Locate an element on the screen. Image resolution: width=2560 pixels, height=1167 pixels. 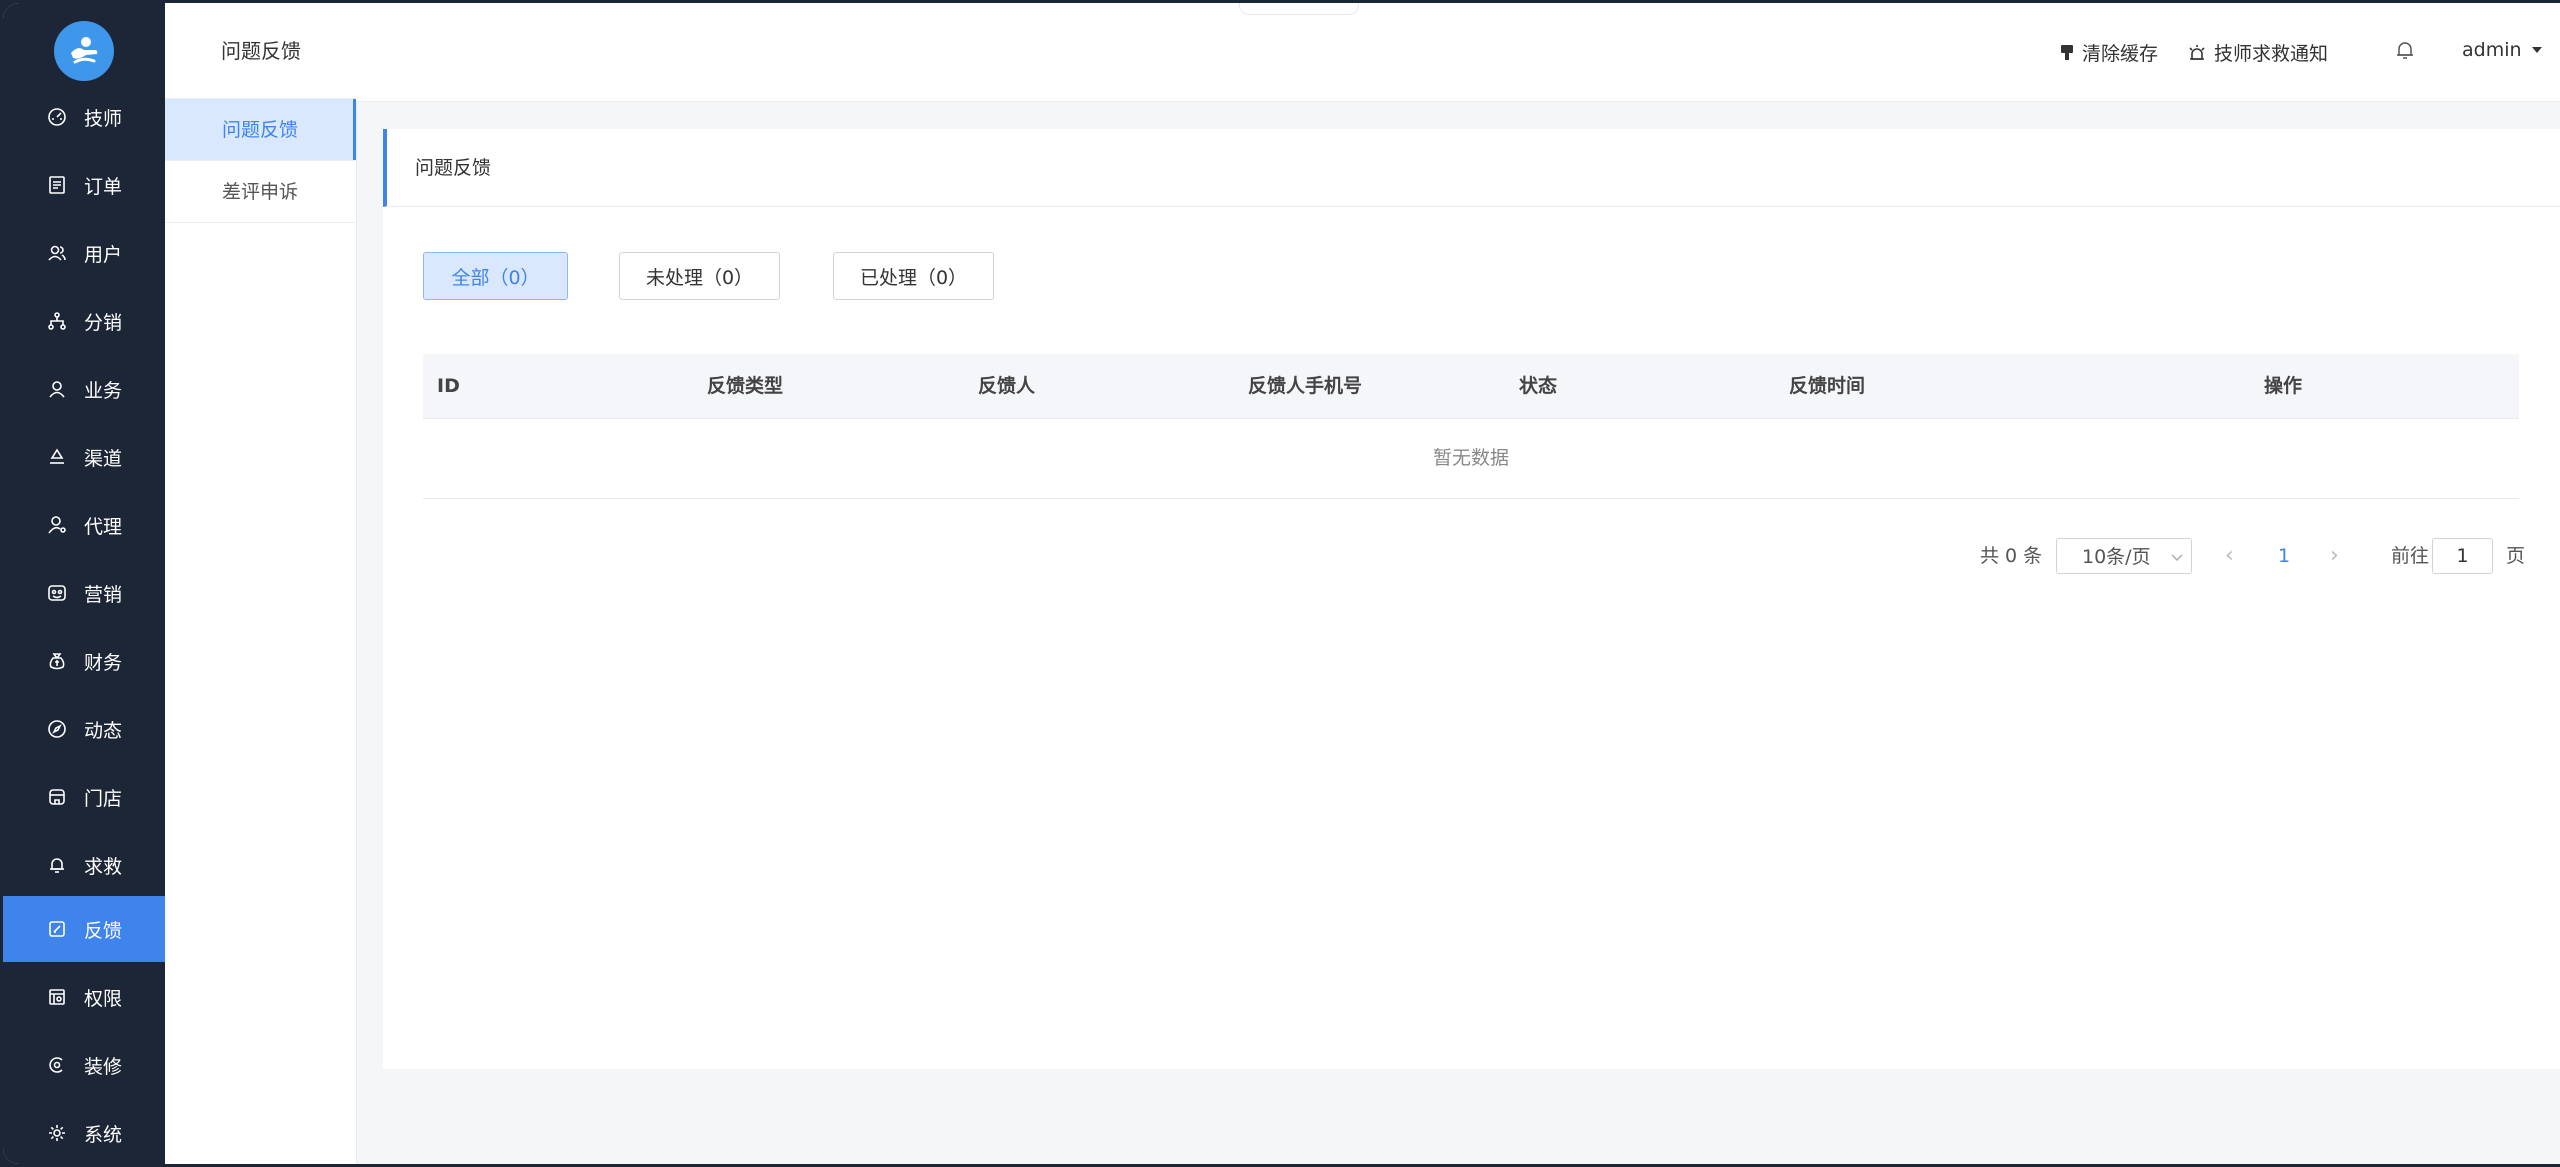
page-size-select: 10条/页 is located at coordinates (2124, 556).